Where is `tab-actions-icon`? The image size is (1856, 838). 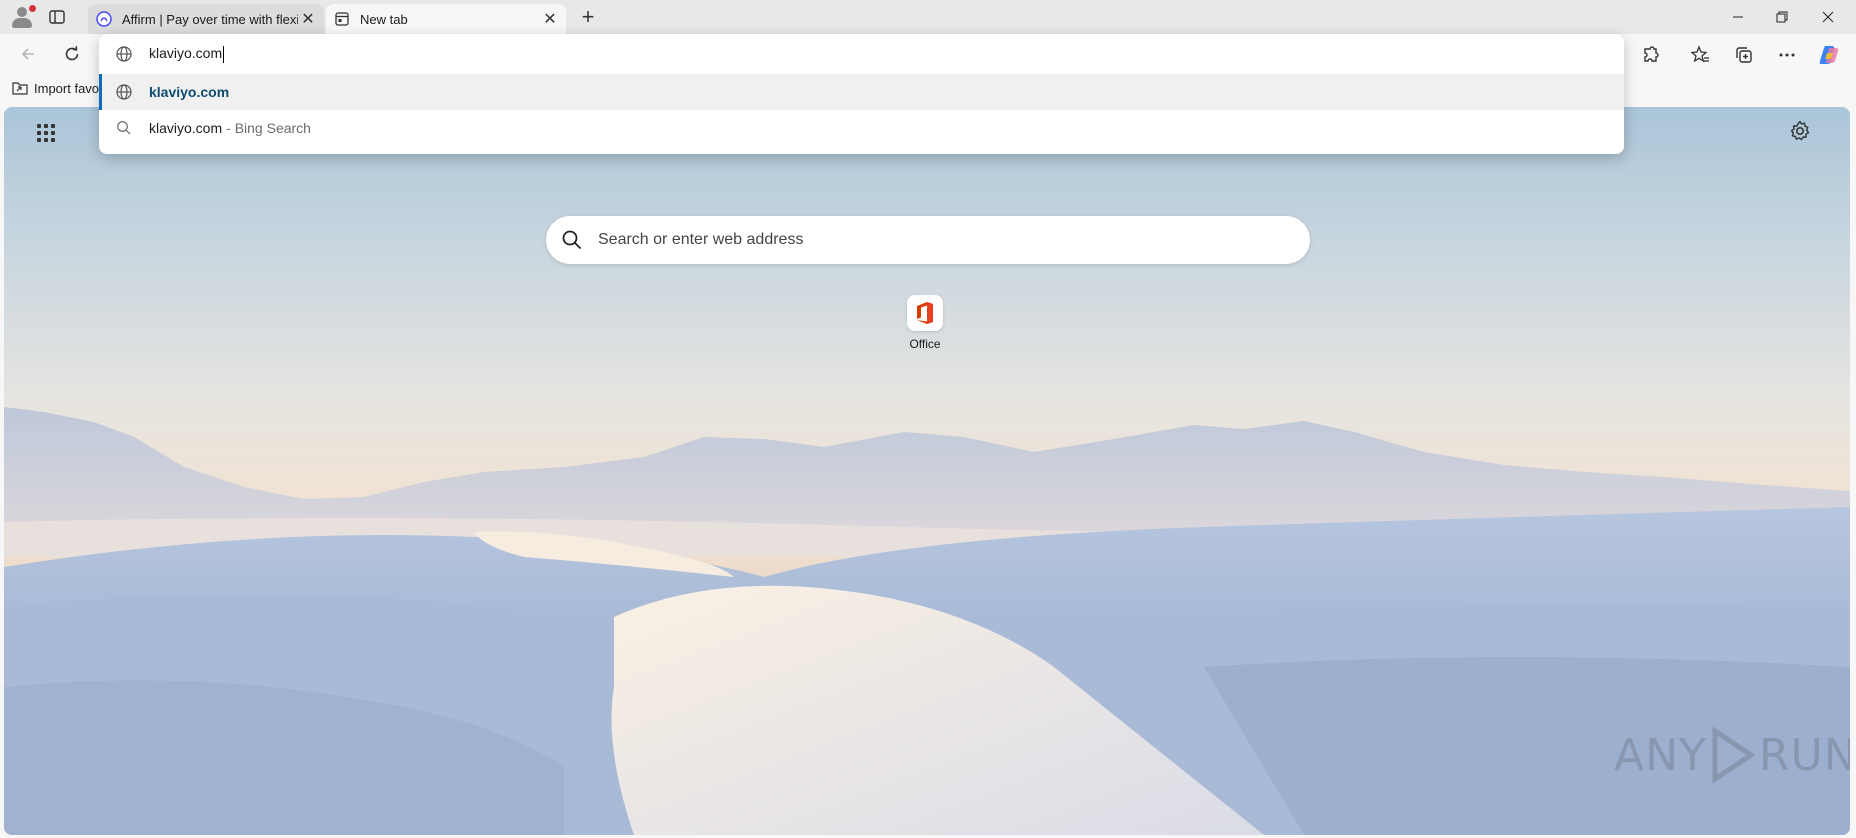 tab-actions-icon is located at coordinates (57, 17).